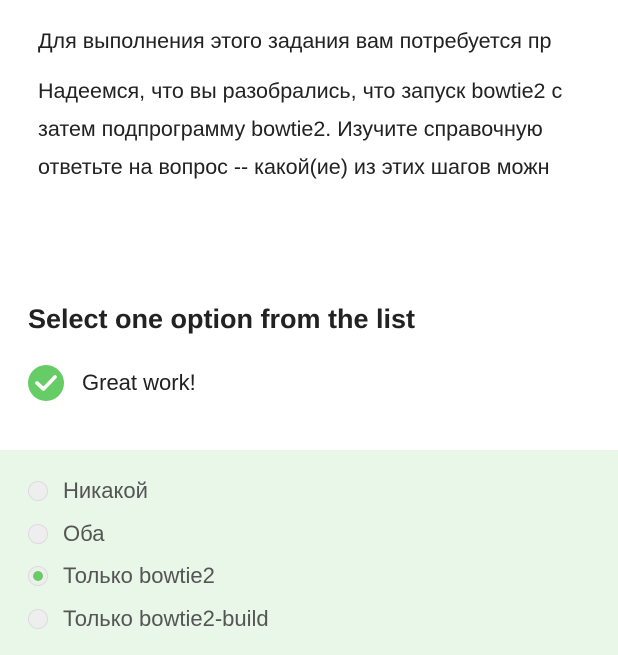  I want to click on radio-button-selected, so click(38, 576).